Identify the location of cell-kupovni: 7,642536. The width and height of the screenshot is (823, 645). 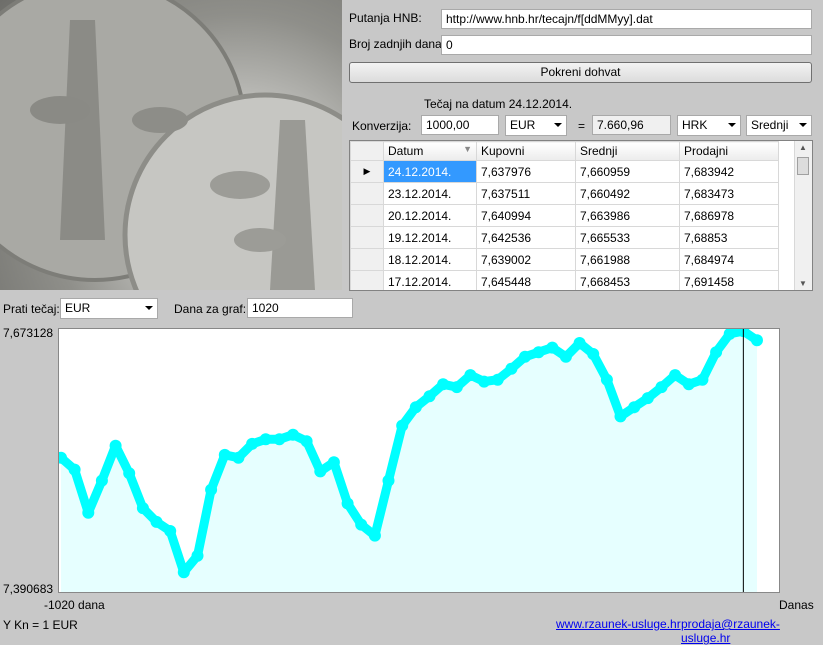
(526, 237).